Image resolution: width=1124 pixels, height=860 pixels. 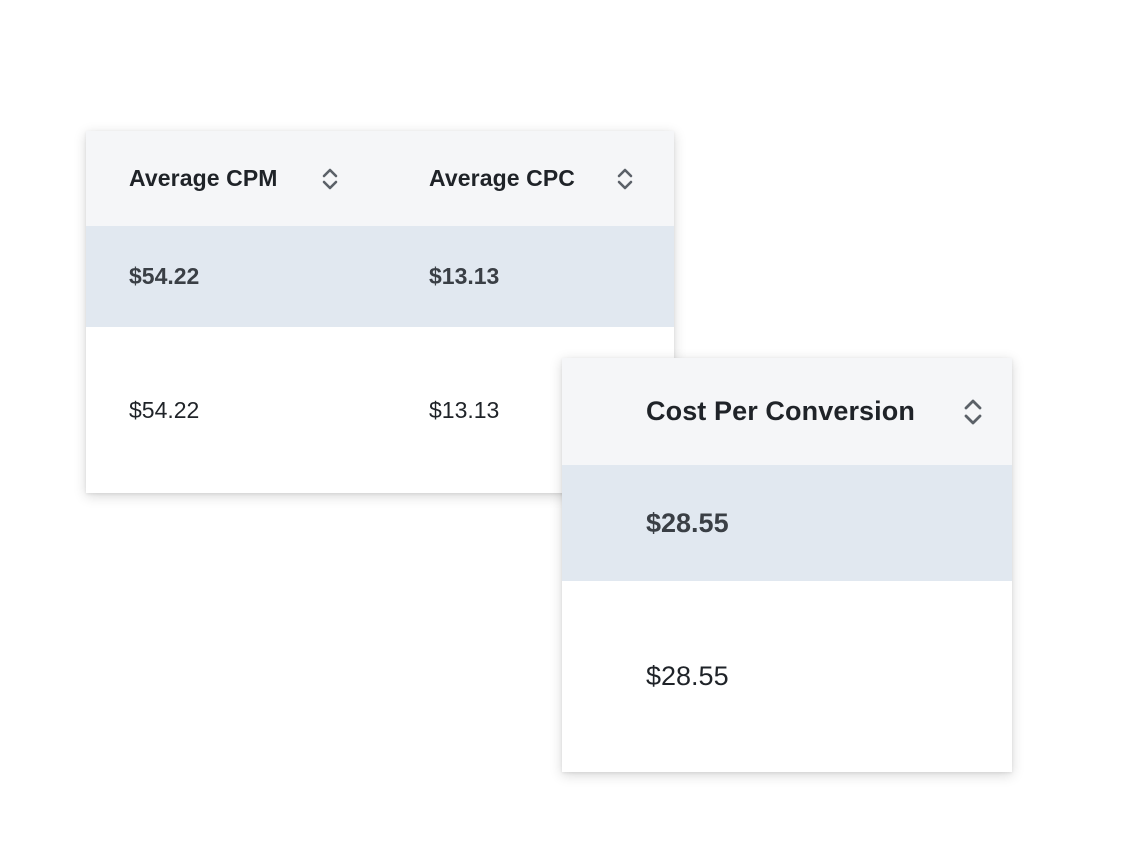 What do you see at coordinates (380, 276) in the screenshot?
I see `table-row: $54.22 $13.13` at bounding box center [380, 276].